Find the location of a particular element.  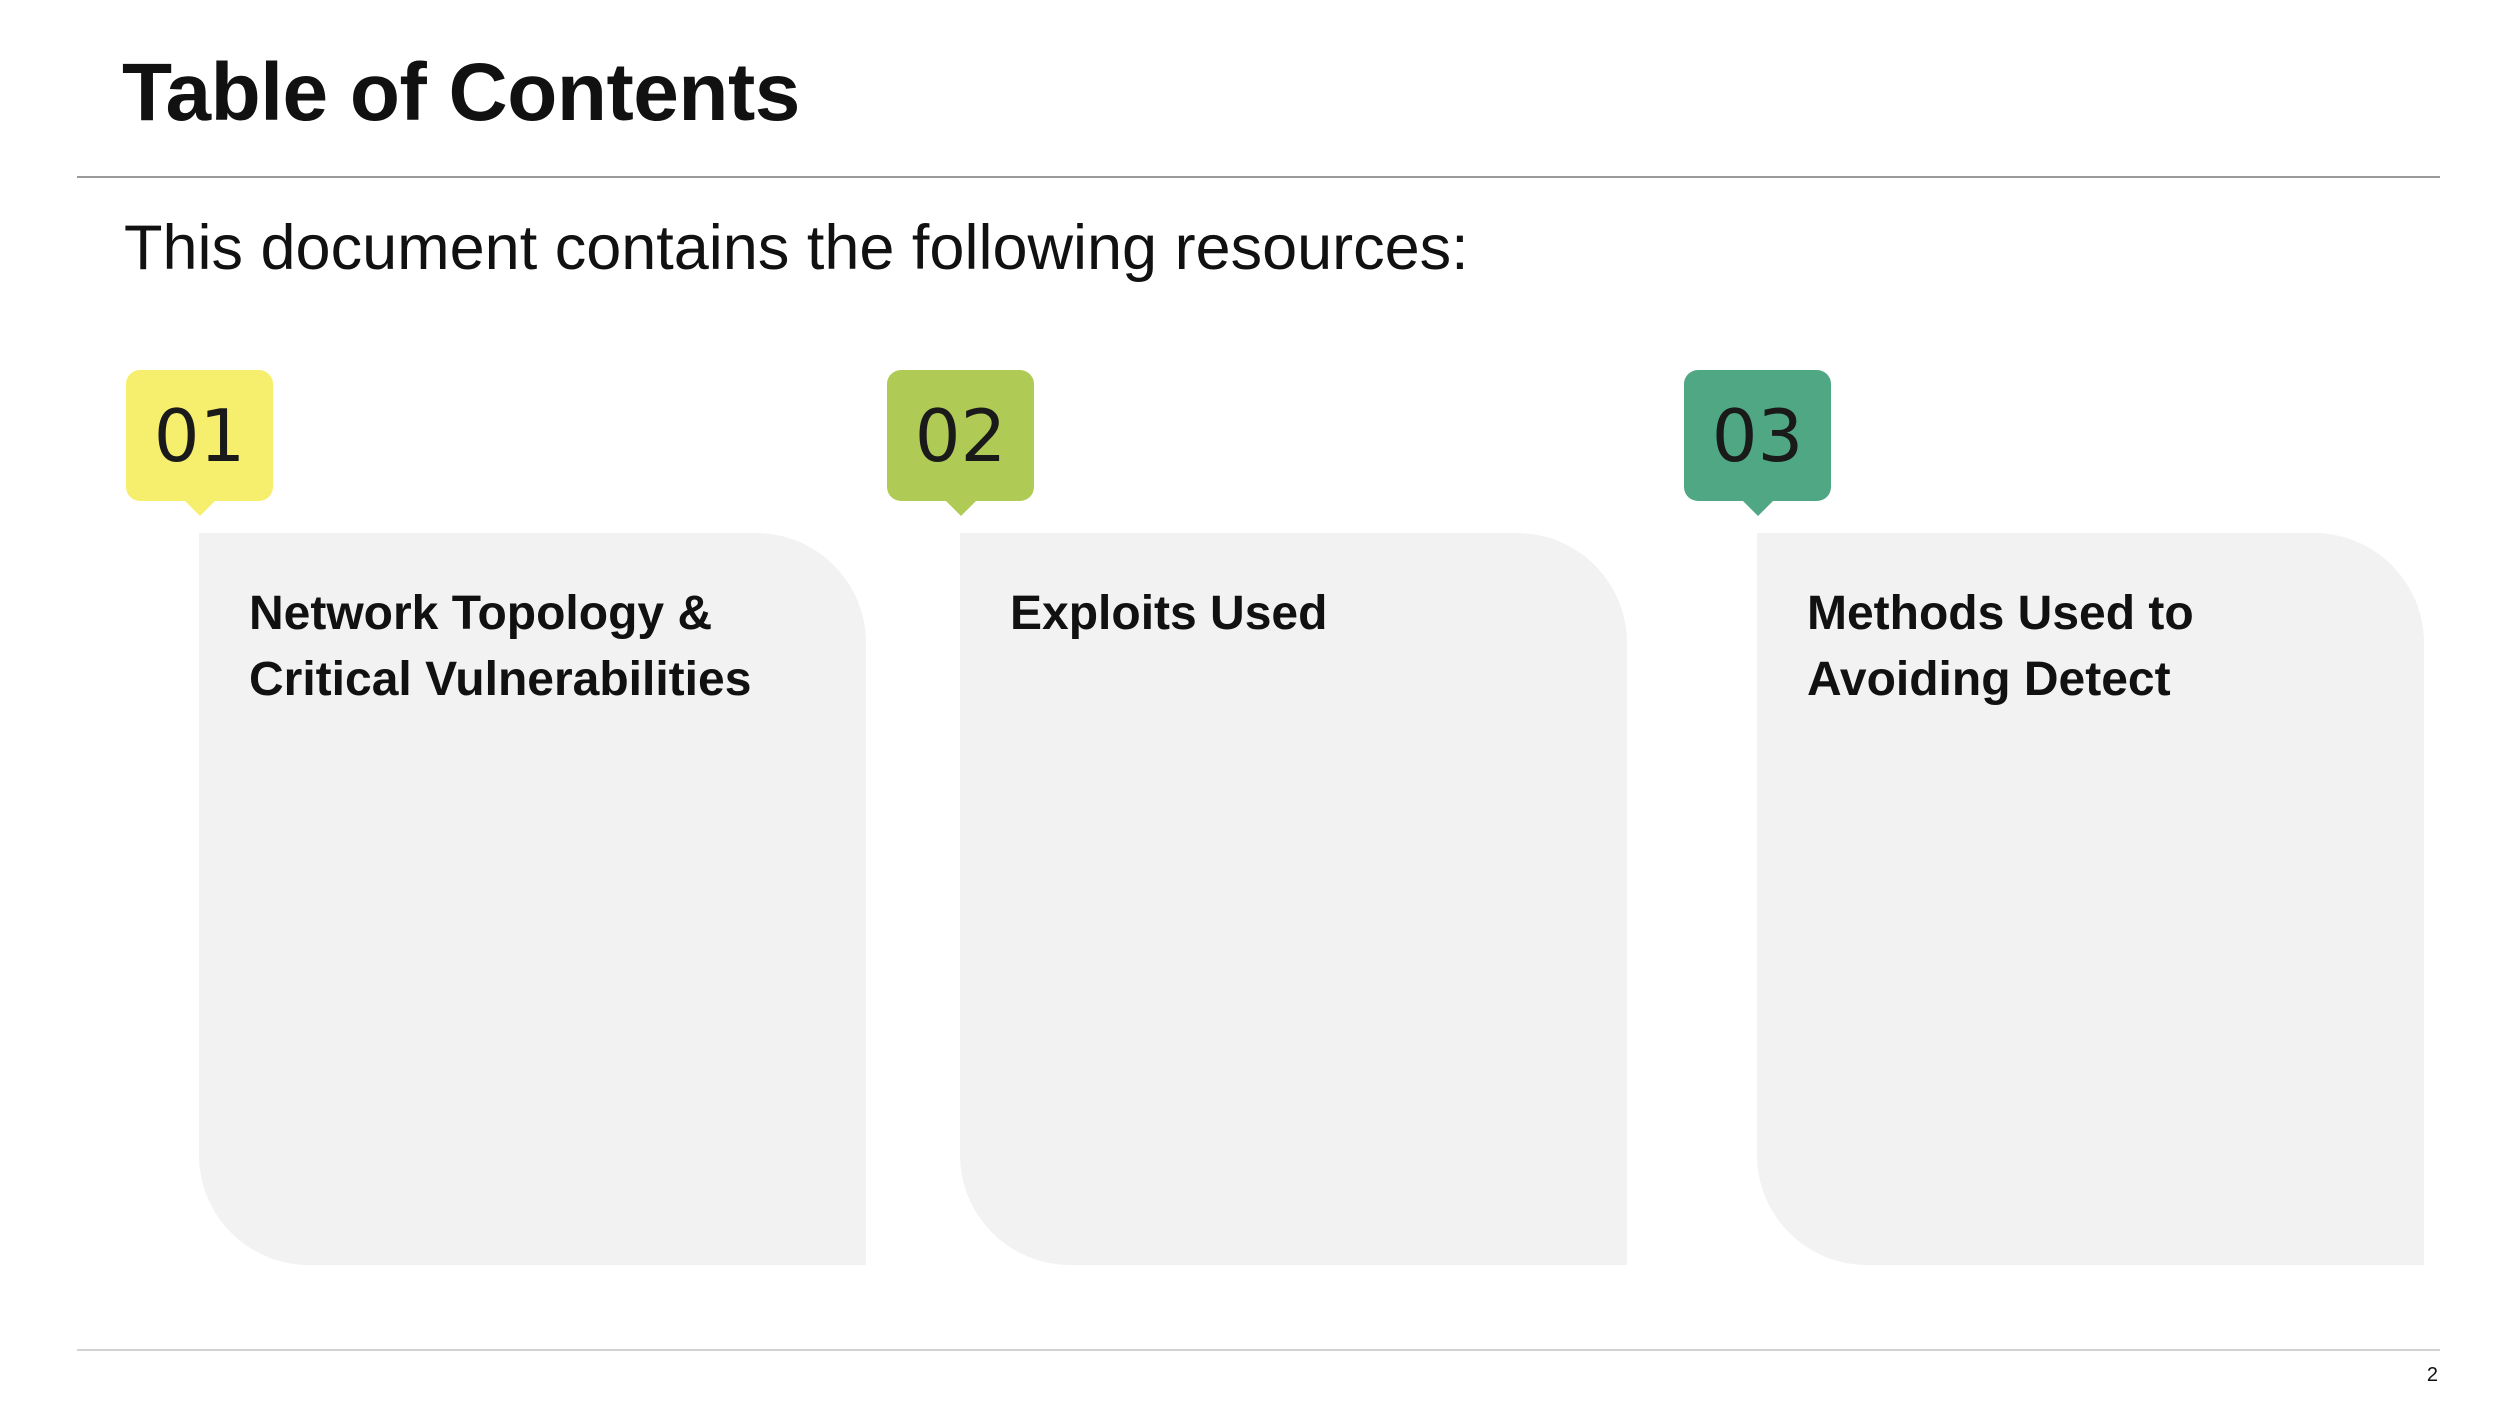

number-badge: 01 is located at coordinates (199, 435).